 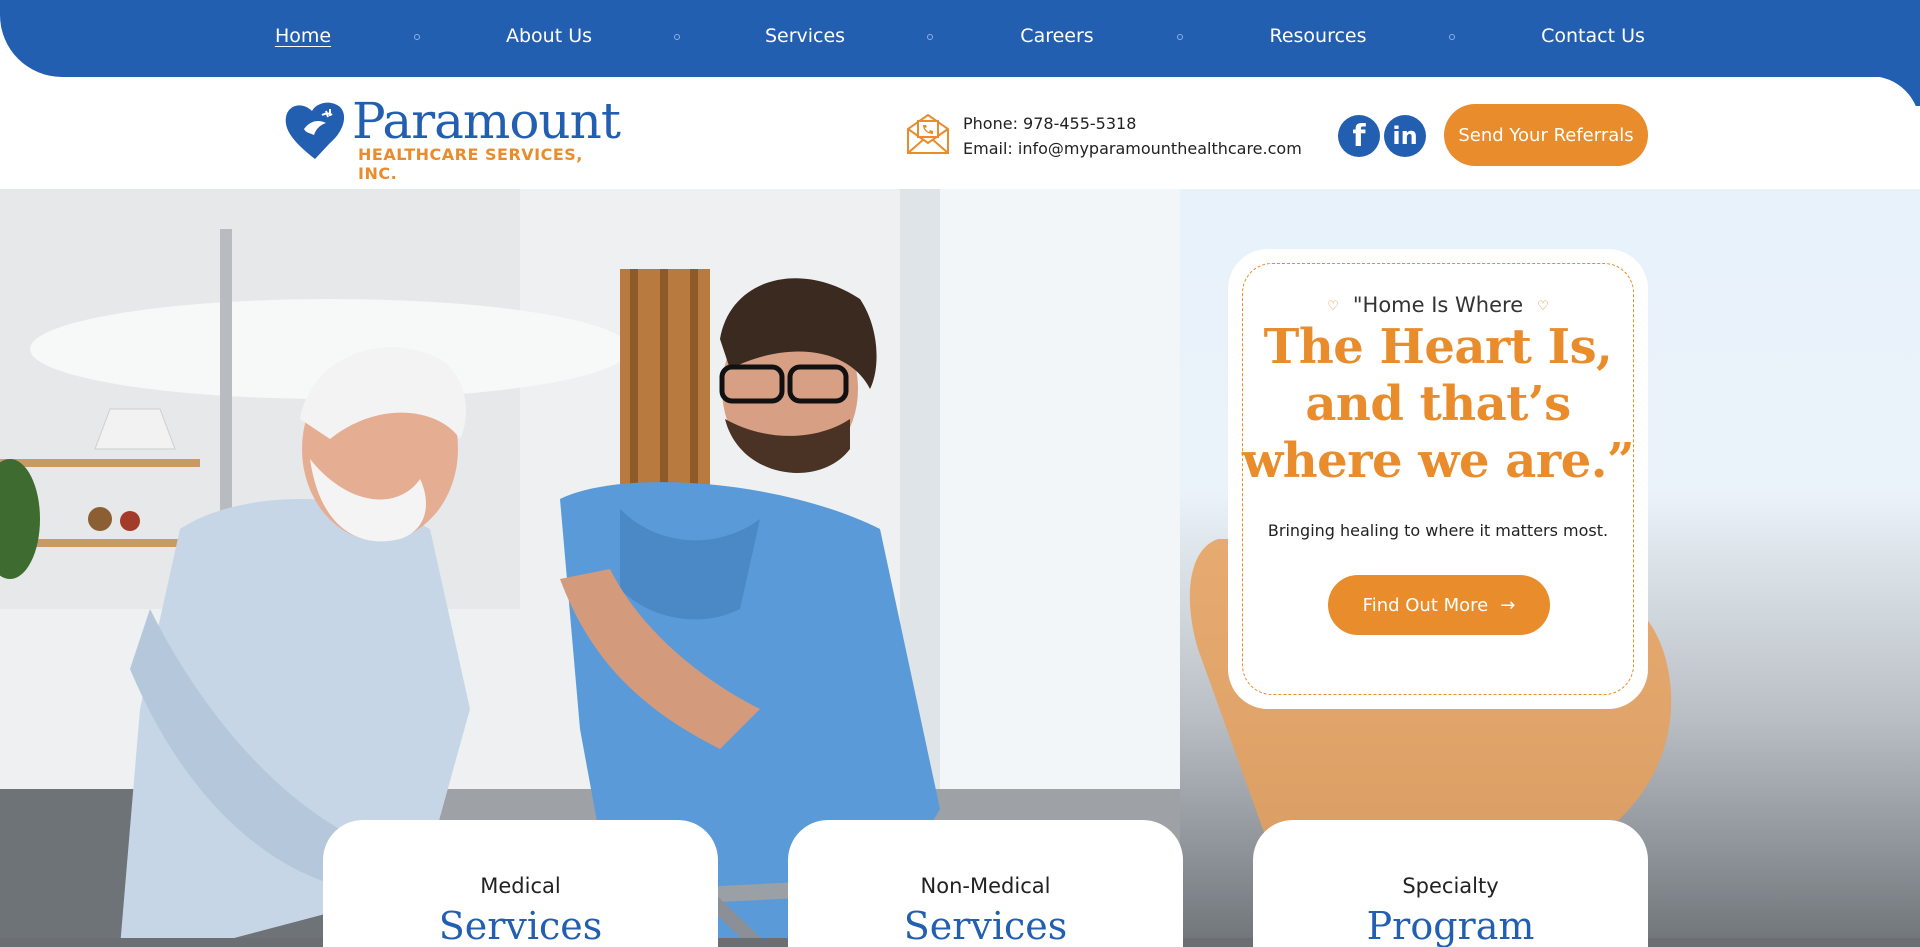 I want to click on service-card-non-medical: Non-Medical Services, so click(x=985, y=883).